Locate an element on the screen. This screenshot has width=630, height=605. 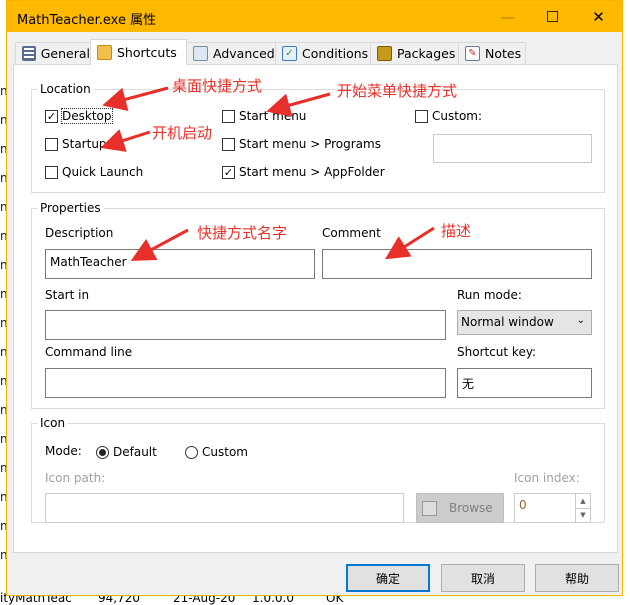
tab-shortcuts: Shortcuts is located at coordinates (138, 52).